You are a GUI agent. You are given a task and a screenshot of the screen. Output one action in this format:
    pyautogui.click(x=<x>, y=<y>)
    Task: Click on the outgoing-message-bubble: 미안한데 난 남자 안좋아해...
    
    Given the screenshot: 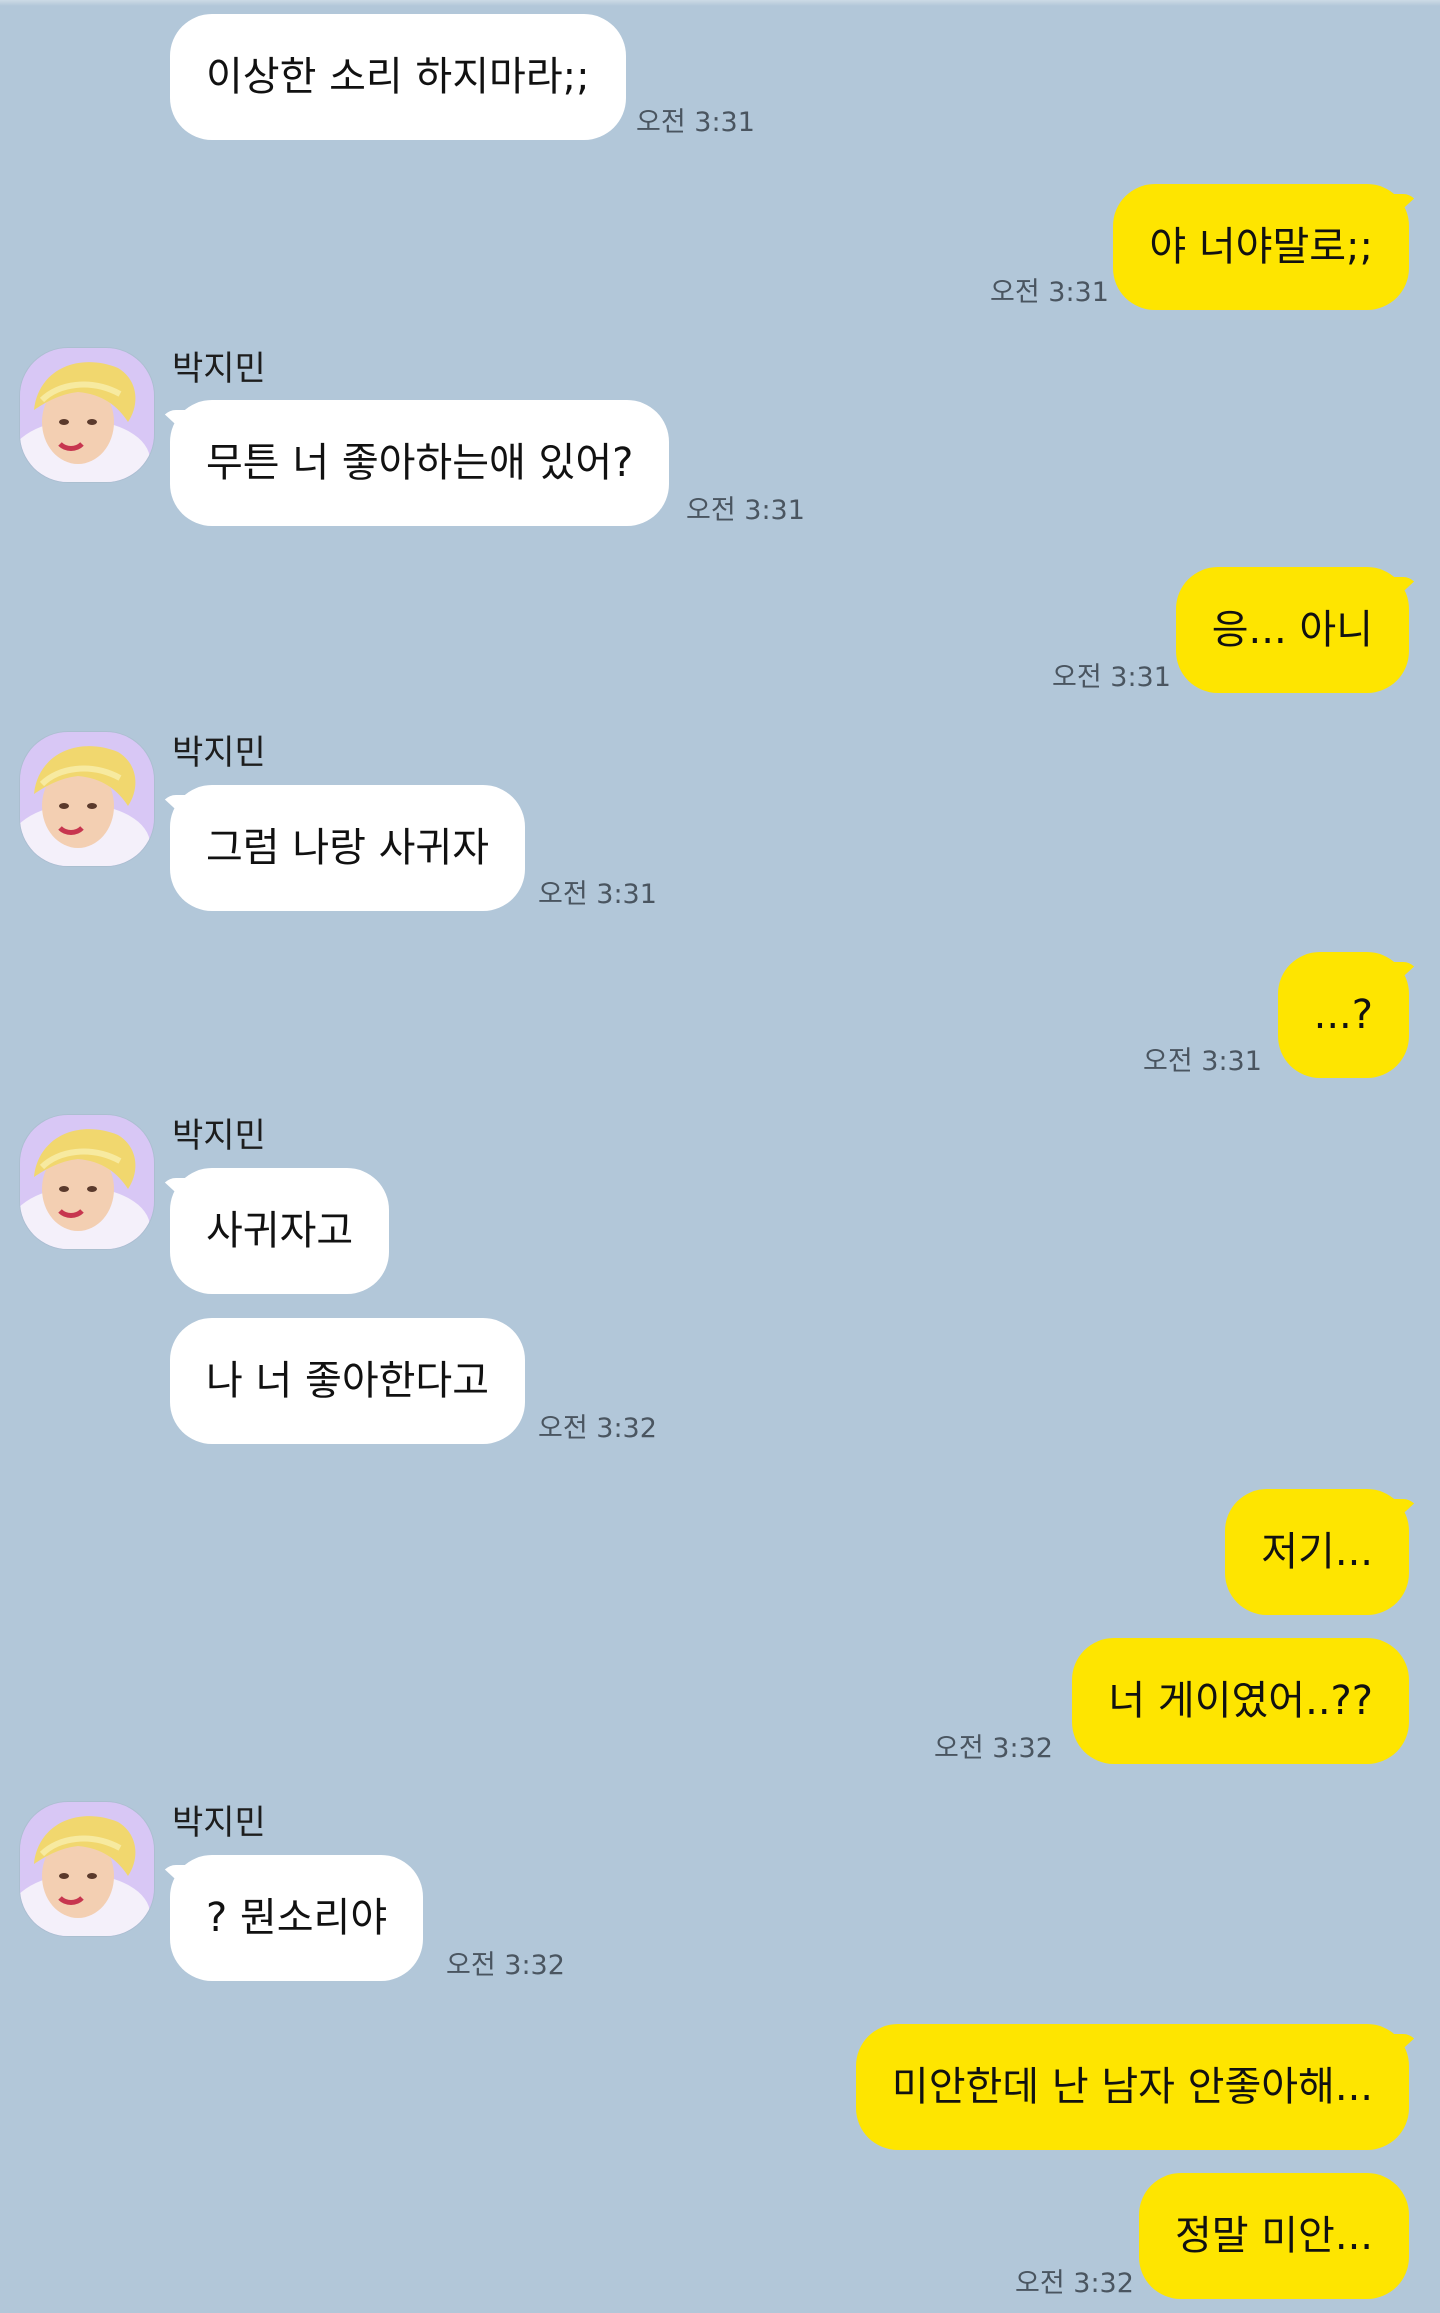 What is the action you would take?
    pyautogui.click(x=1132, y=2087)
    